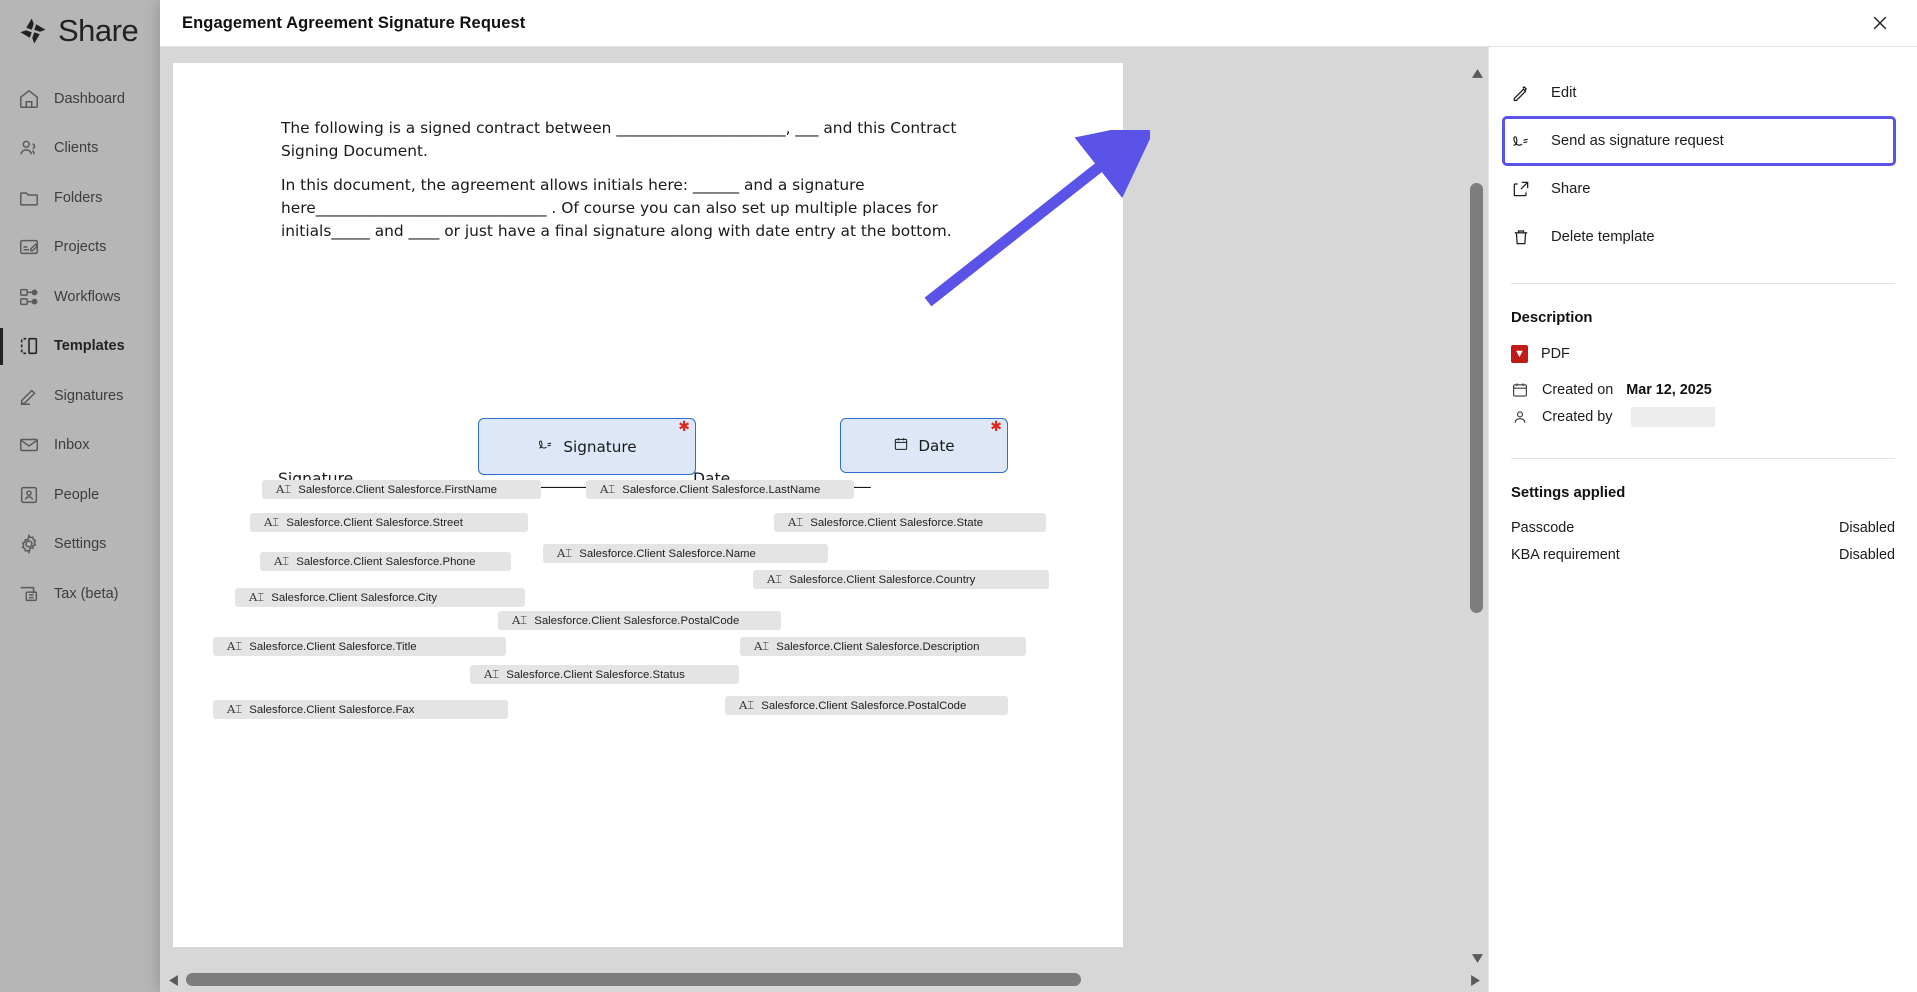 The width and height of the screenshot is (1917, 992). What do you see at coordinates (1578, 389) in the screenshot?
I see `created-on-label: Created on` at bounding box center [1578, 389].